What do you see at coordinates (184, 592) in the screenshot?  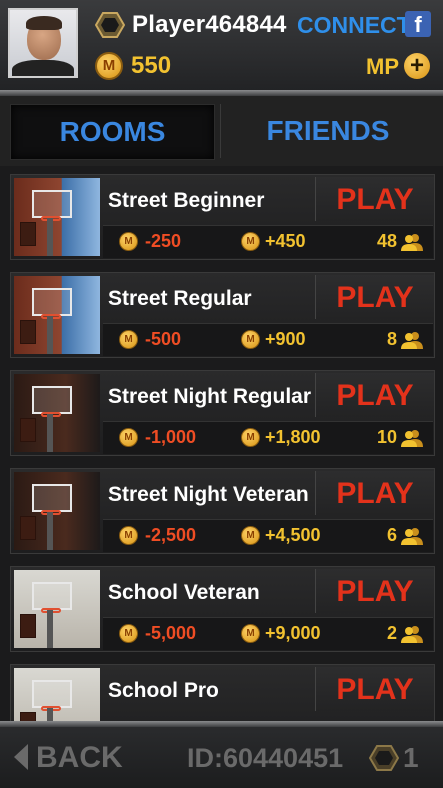 I see `room-name: School Veteran` at bounding box center [184, 592].